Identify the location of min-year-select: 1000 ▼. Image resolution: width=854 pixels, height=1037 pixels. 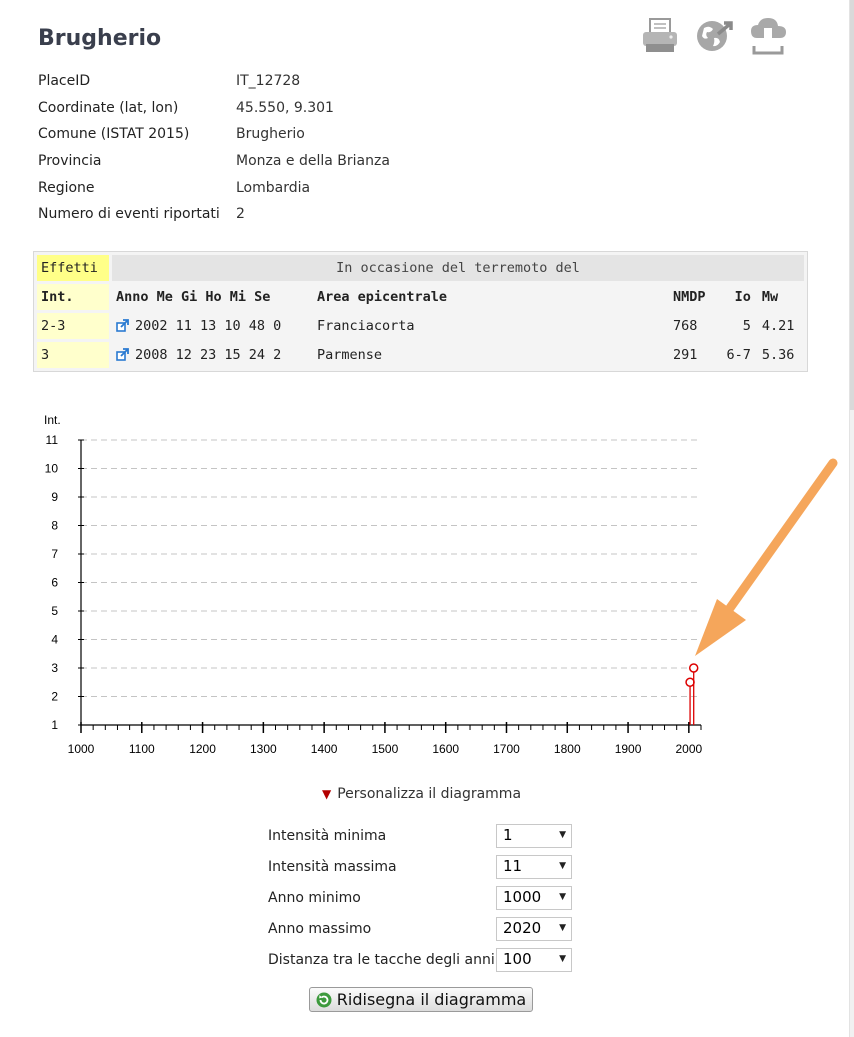
(534, 897).